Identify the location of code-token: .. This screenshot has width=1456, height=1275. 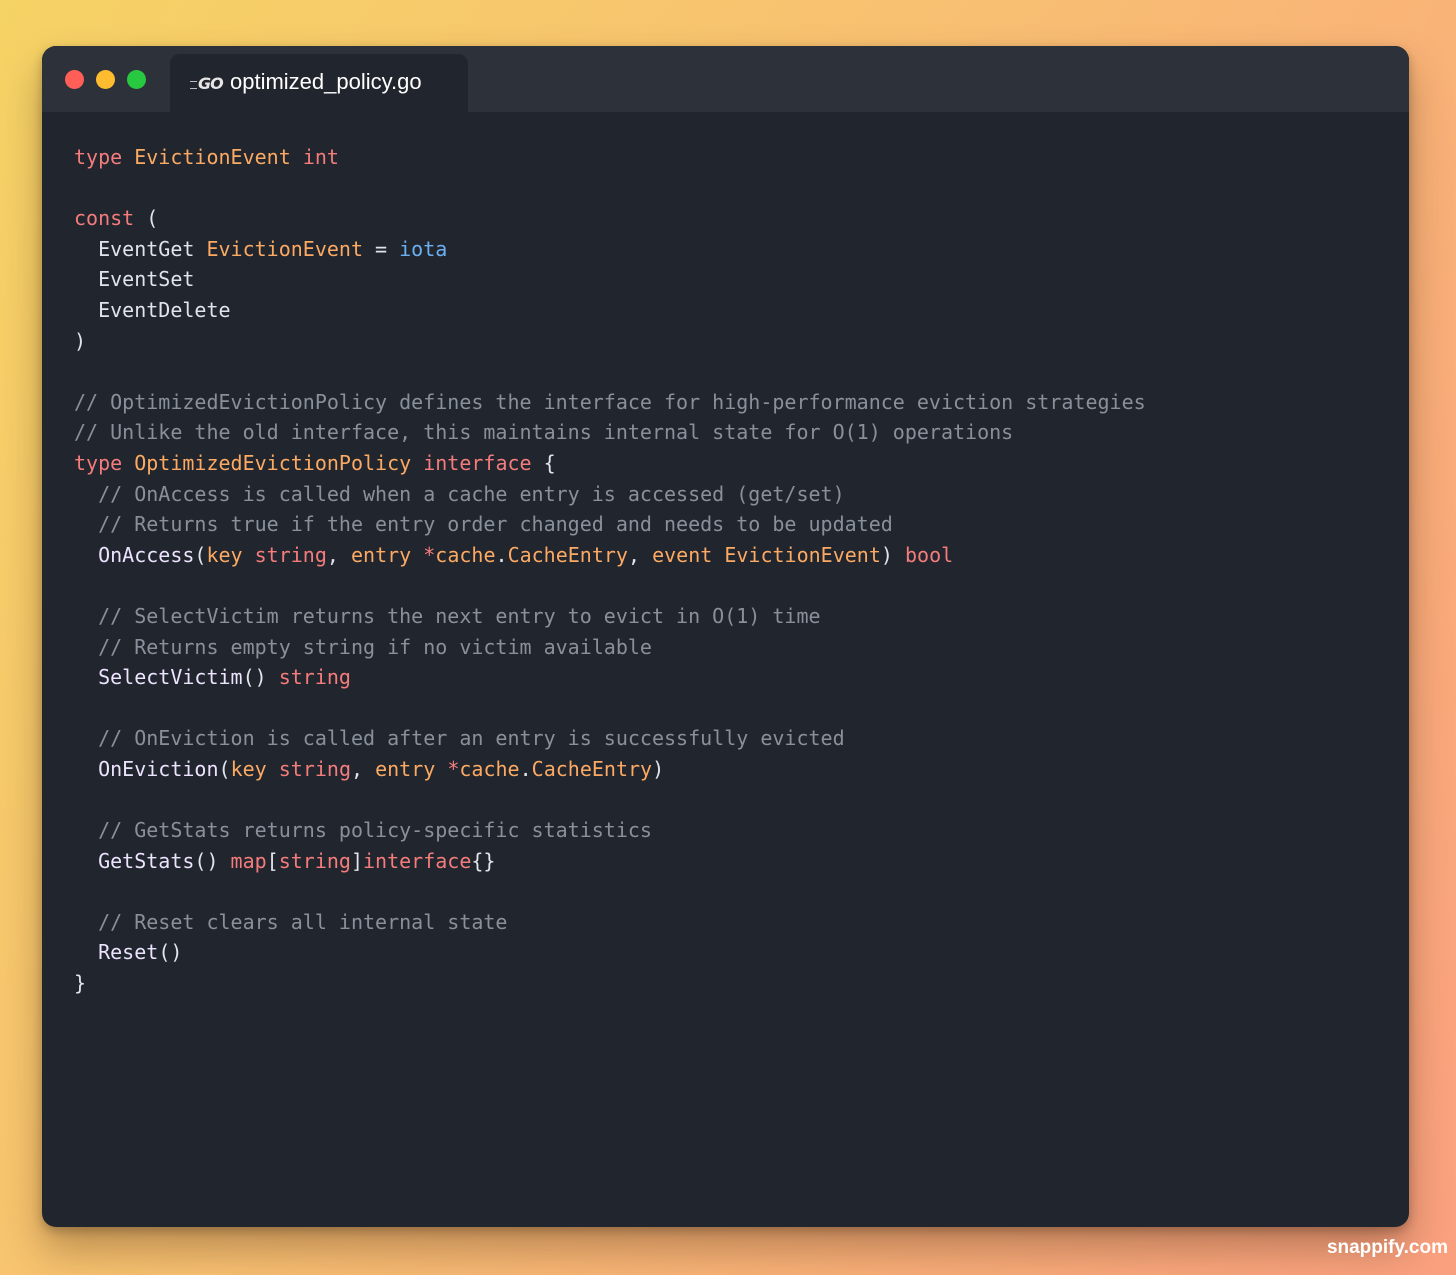
(501, 554).